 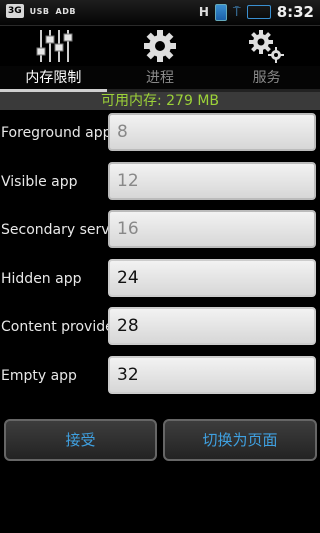 What do you see at coordinates (53, 79) in the screenshot?
I see `tab-memory-limits: 内存限制` at bounding box center [53, 79].